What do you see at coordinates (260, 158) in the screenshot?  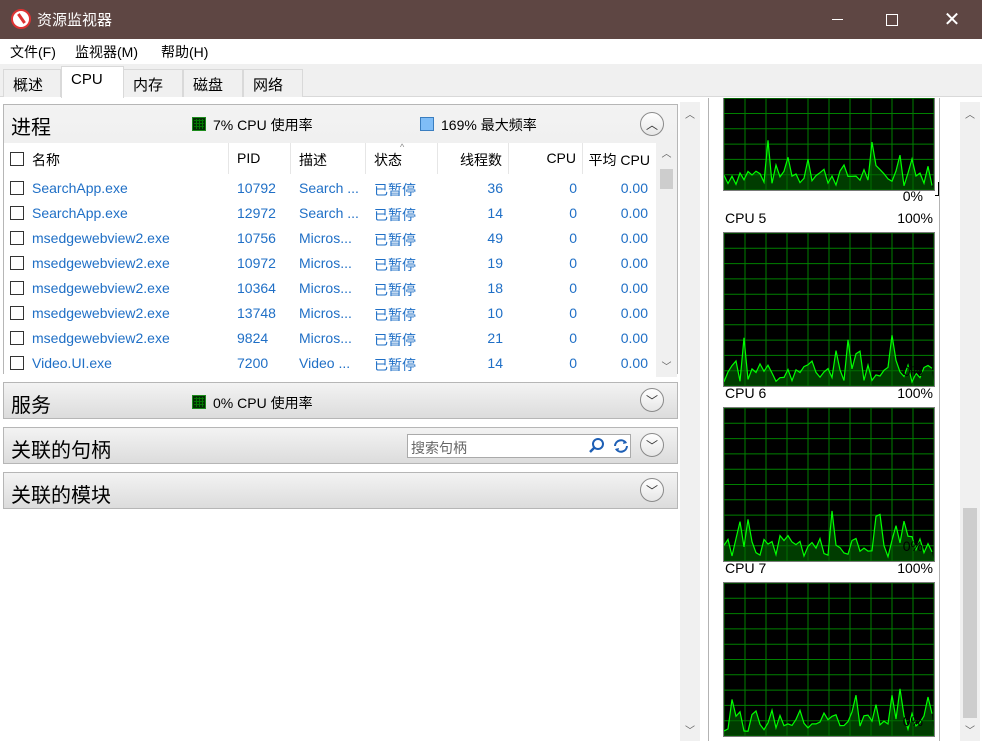 I see `column-header-pid: PID` at bounding box center [260, 158].